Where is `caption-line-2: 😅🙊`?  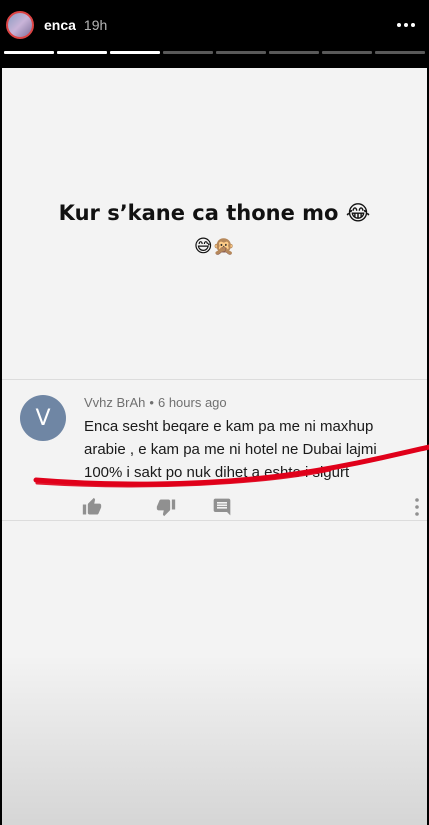 caption-line-2: 😅🙊 is located at coordinates (214, 246).